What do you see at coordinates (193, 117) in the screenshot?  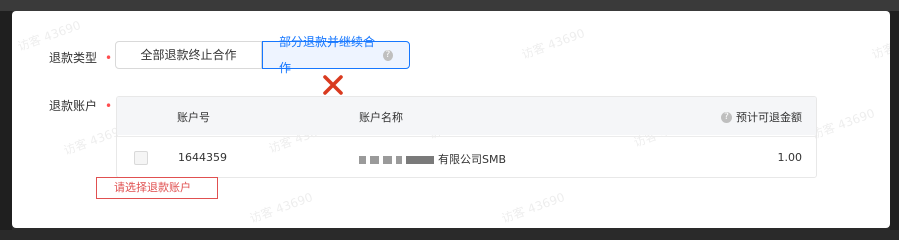 I see `column-account-no: 账户号` at bounding box center [193, 117].